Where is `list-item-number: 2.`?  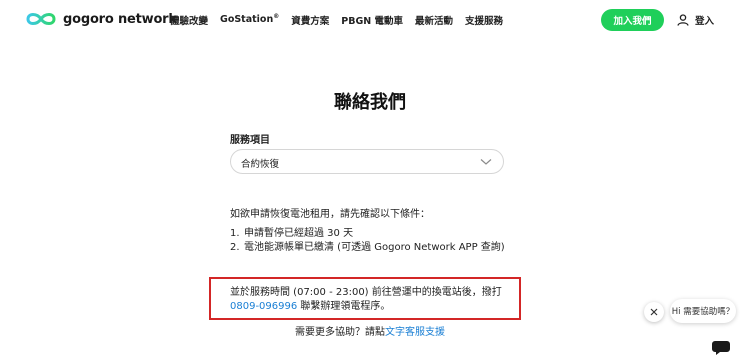
list-item-number: 2. is located at coordinates (235, 247).